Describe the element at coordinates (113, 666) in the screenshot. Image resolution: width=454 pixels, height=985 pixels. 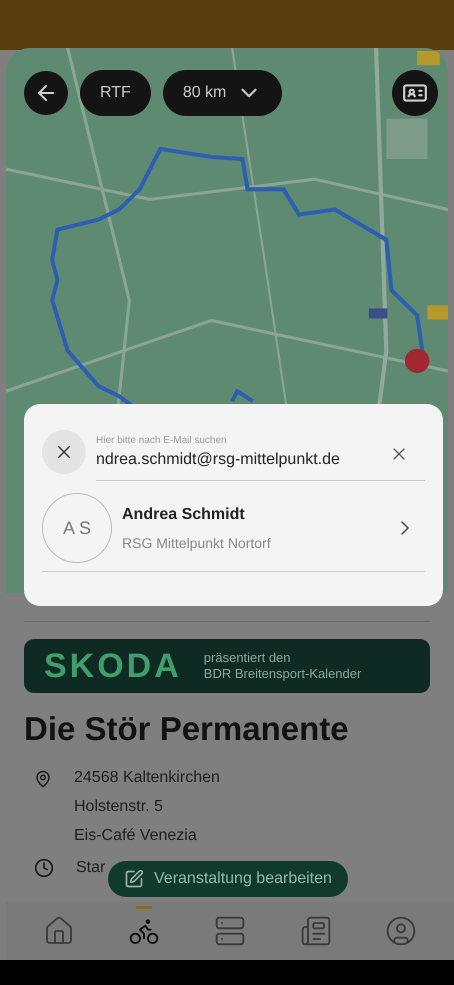
I see `sponsor-logo: SKODA` at that location.